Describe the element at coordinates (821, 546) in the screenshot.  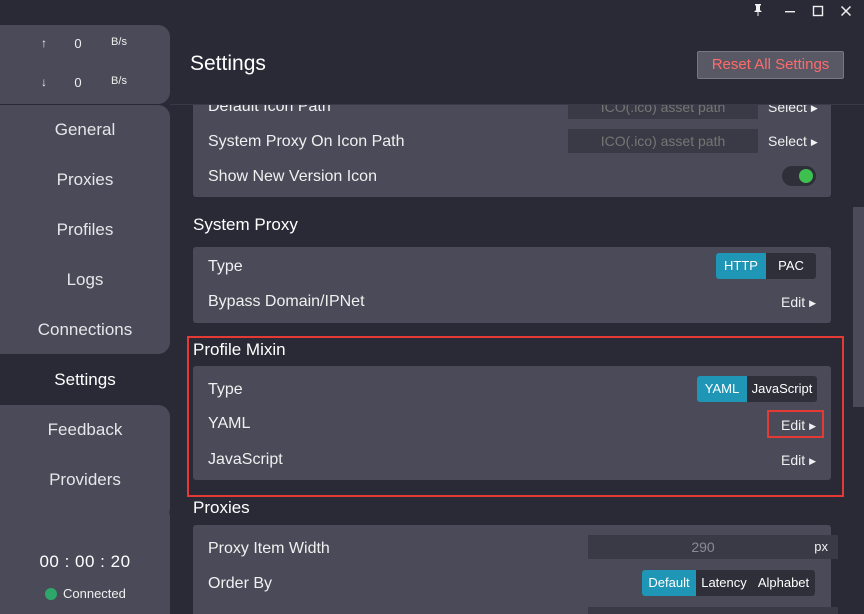
I see `proxy-item-width-unit: px` at that location.